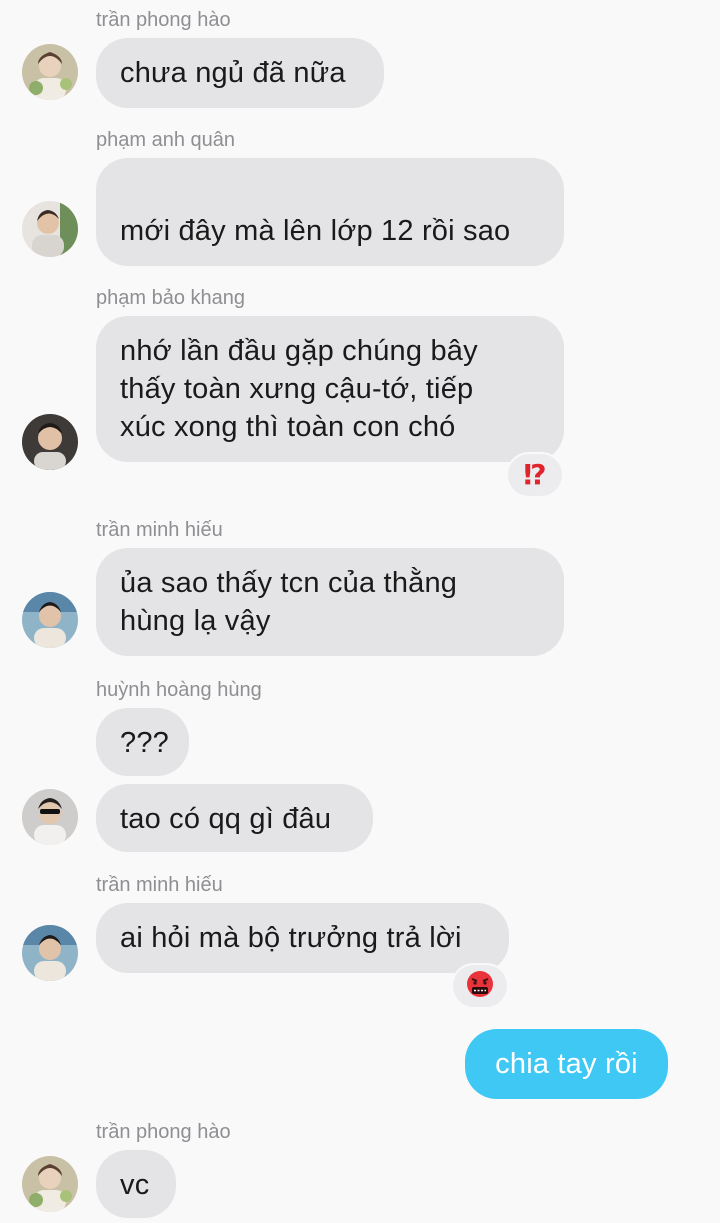  What do you see at coordinates (566, 1064) in the screenshot?
I see `outgoing-message-bubble: chia tay rồi` at bounding box center [566, 1064].